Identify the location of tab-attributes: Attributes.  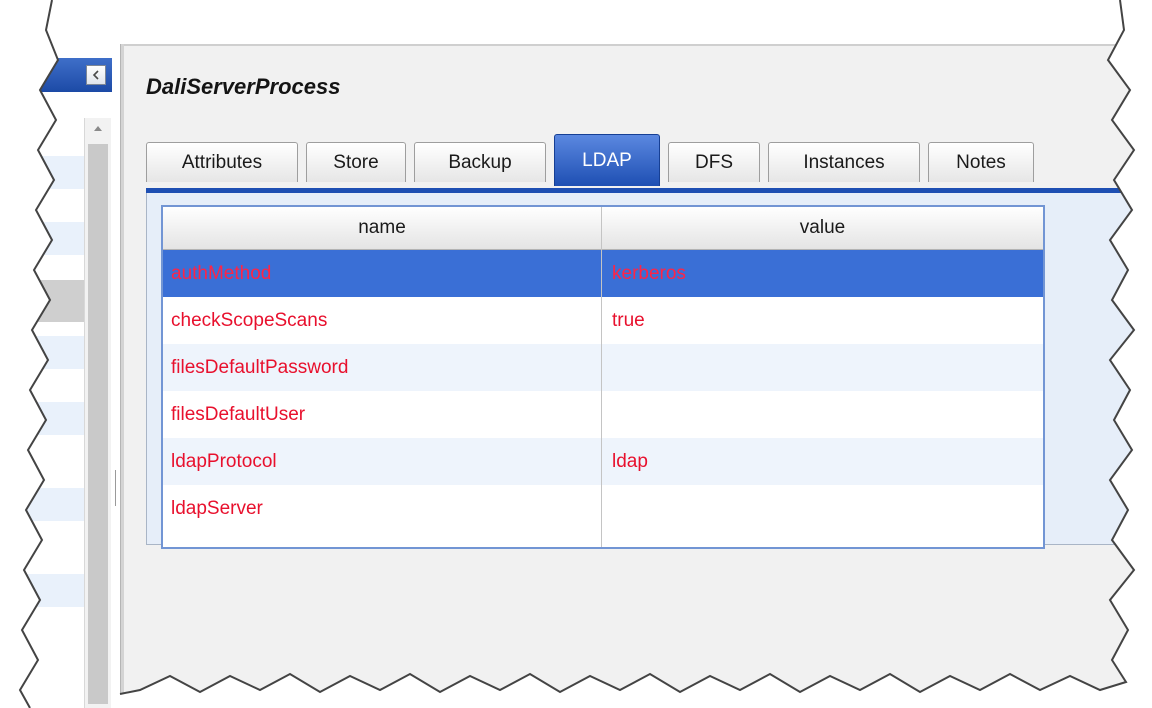
(222, 162).